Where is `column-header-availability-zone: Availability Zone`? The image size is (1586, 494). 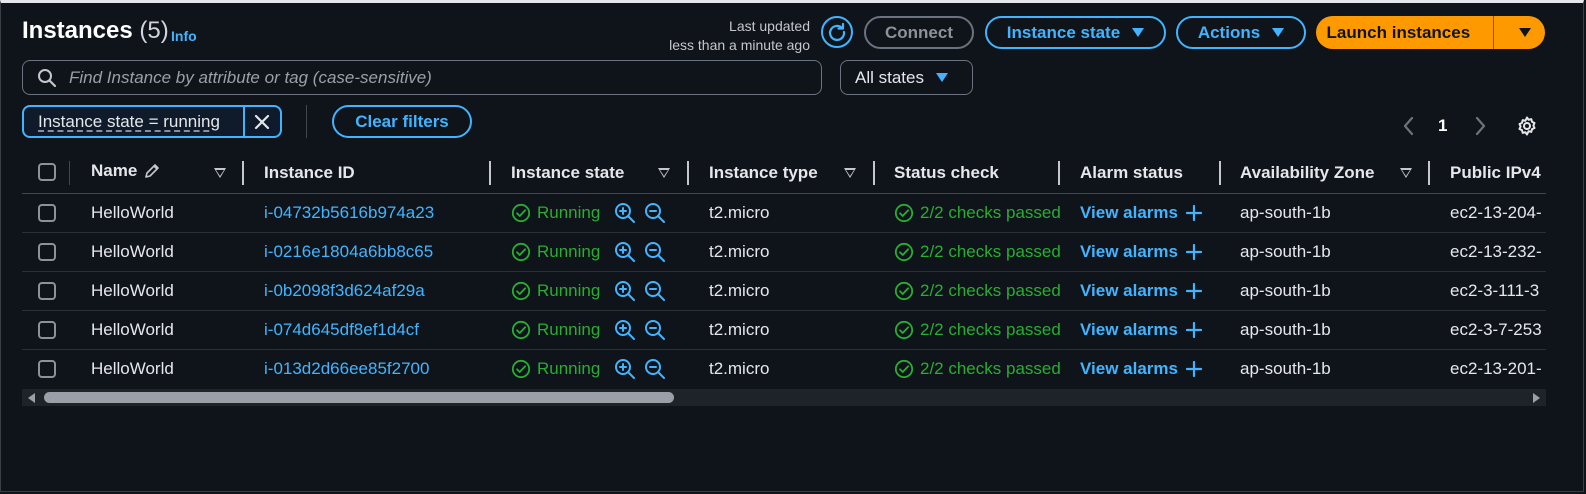 column-header-availability-zone: Availability Zone is located at coordinates (1307, 173).